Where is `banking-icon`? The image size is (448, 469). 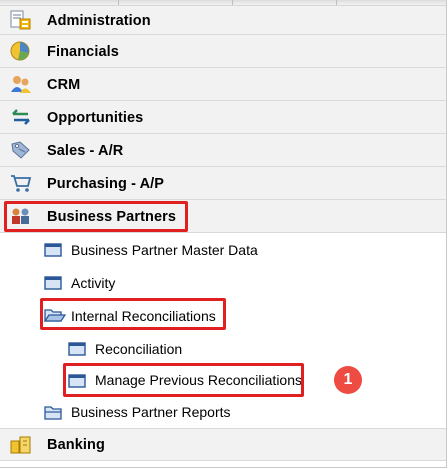 banking-icon is located at coordinates (21, 445).